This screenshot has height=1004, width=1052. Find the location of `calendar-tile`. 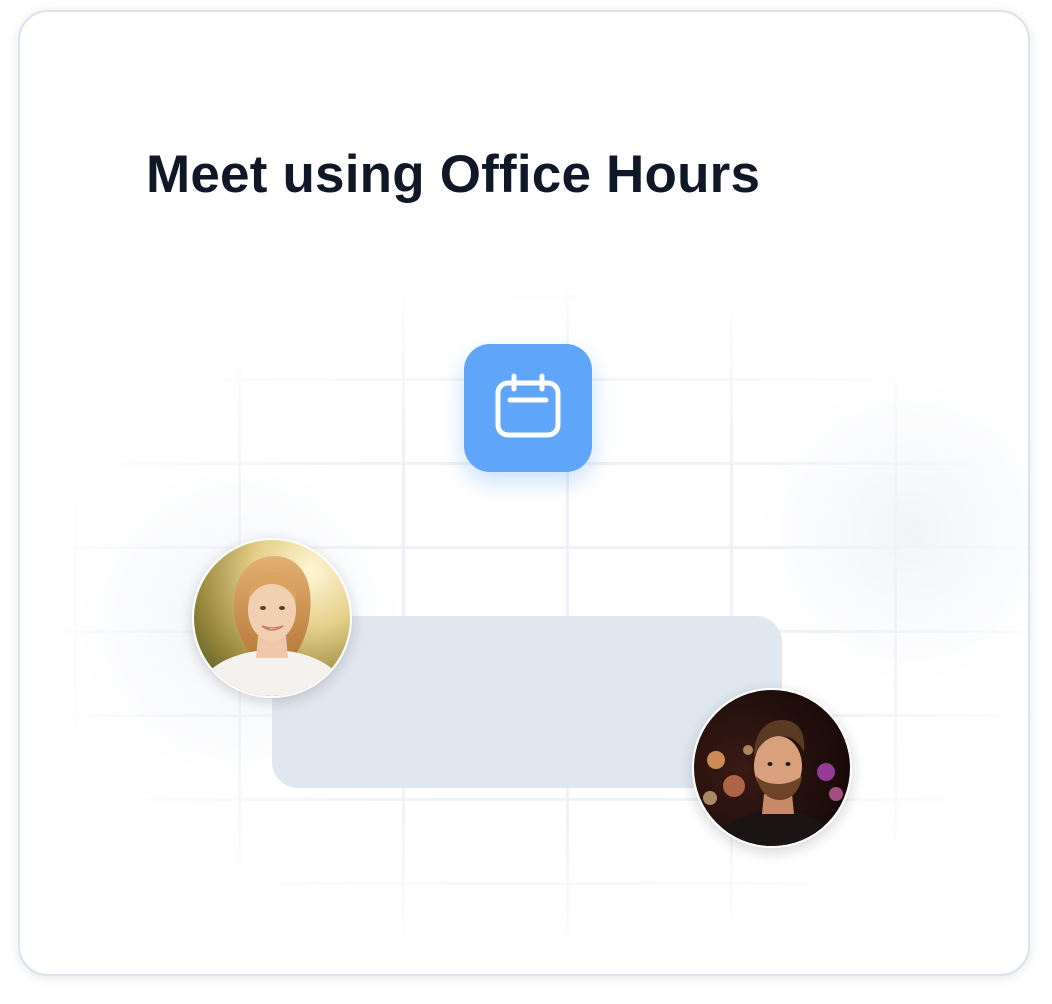

calendar-tile is located at coordinates (528, 408).